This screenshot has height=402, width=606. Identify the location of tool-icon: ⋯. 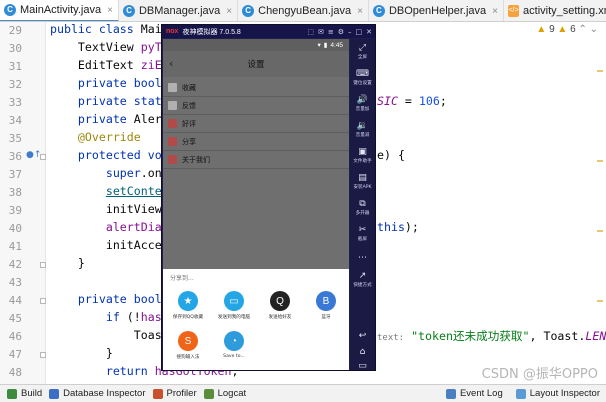
(362, 258).